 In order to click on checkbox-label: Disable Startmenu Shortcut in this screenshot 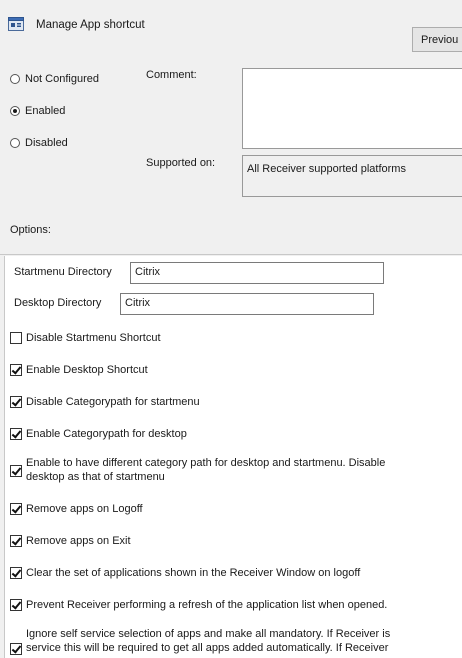, I will do `click(93, 338)`.